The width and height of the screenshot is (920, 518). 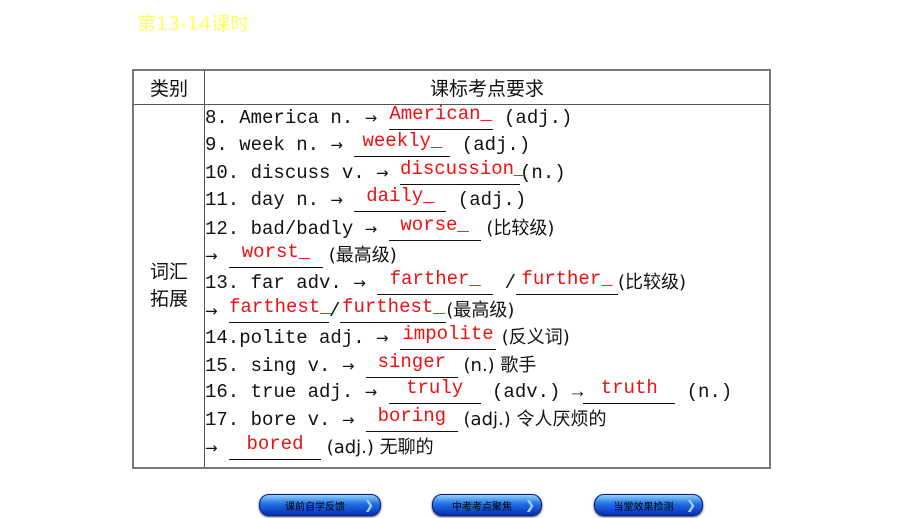 What do you see at coordinates (268, 200) in the screenshot?
I see `vocab-prefix: 11. day n.` at bounding box center [268, 200].